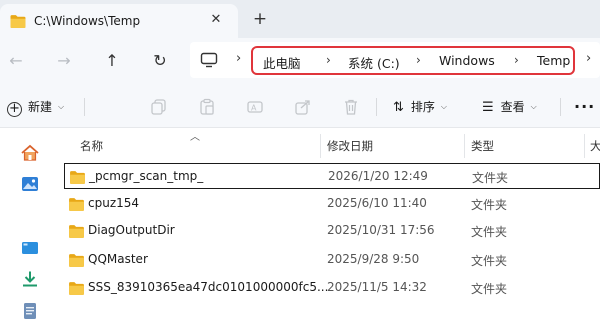 This screenshot has height=325, width=600. What do you see at coordinates (131, 230) in the screenshot?
I see `file-name: DiagOutputDir` at bounding box center [131, 230].